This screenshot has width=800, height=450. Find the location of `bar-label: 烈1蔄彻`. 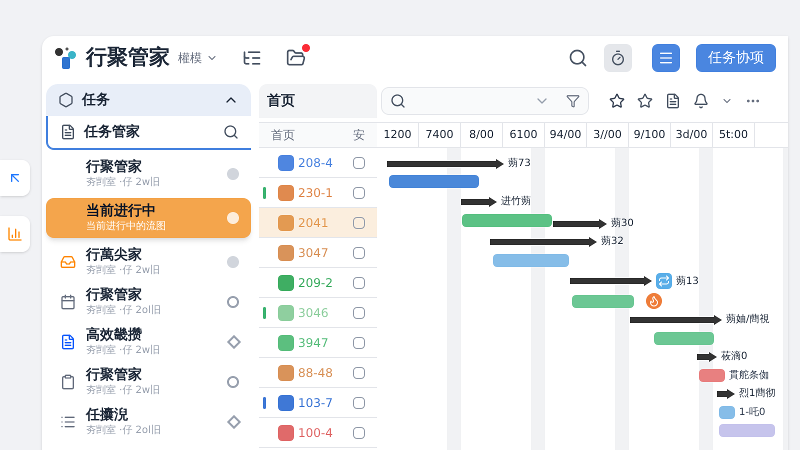

bar-label: 烈1蔄彻 is located at coordinates (757, 393).